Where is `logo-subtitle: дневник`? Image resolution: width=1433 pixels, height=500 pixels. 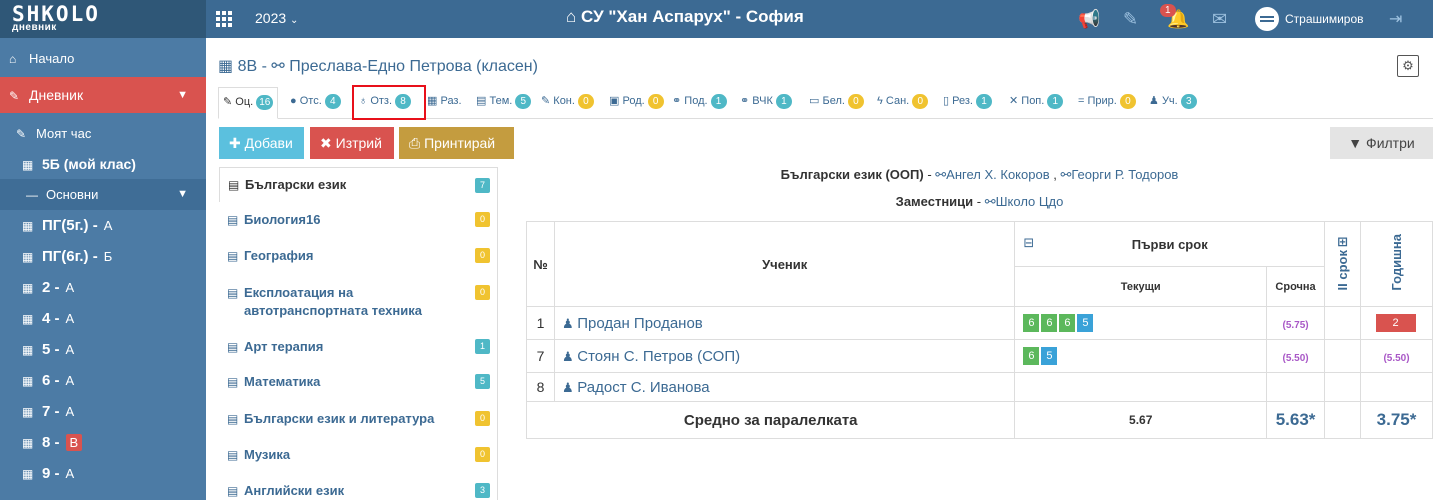 logo-subtitle: дневник is located at coordinates (34, 27).